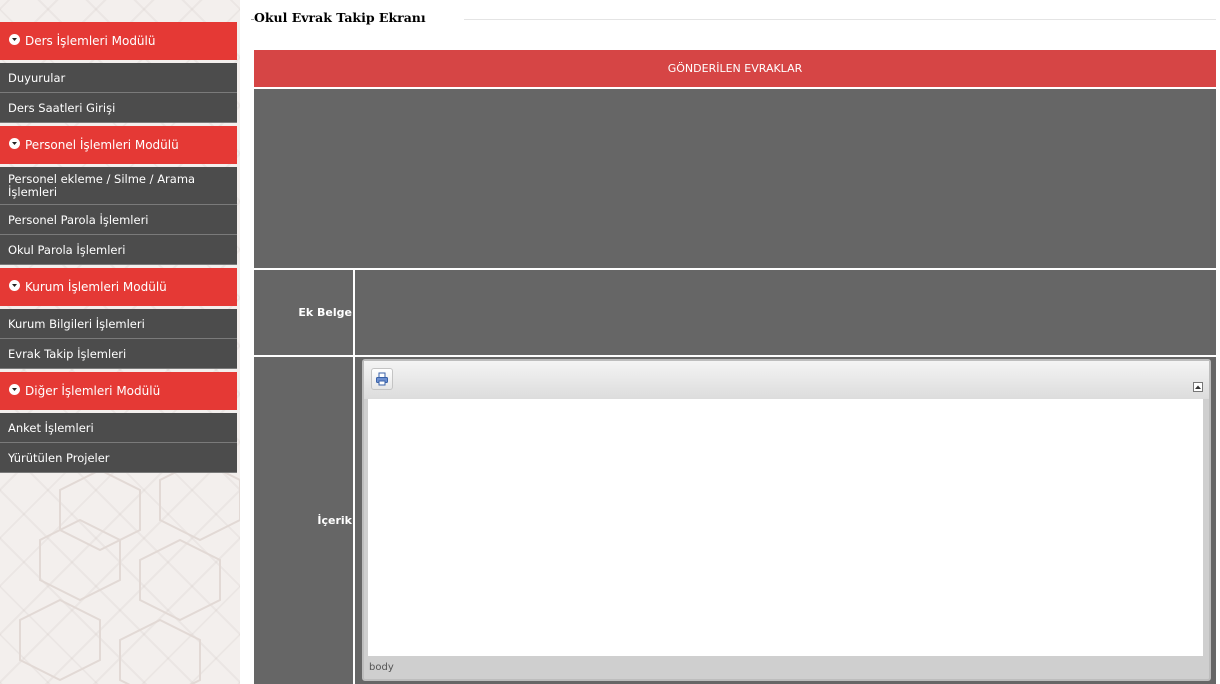 The width and height of the screenshot is (1220, 684). I want to click on collapse-toolbar-button, so click(1198, 387).